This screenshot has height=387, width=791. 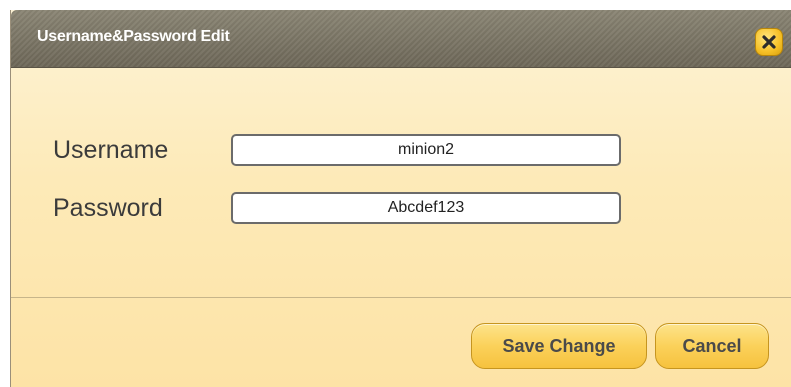 What do you see at coordinates (401, 39) in the screenshot?
I see `dialog-titlebar: Username&Password Edit` at bounding box center [401, 39].